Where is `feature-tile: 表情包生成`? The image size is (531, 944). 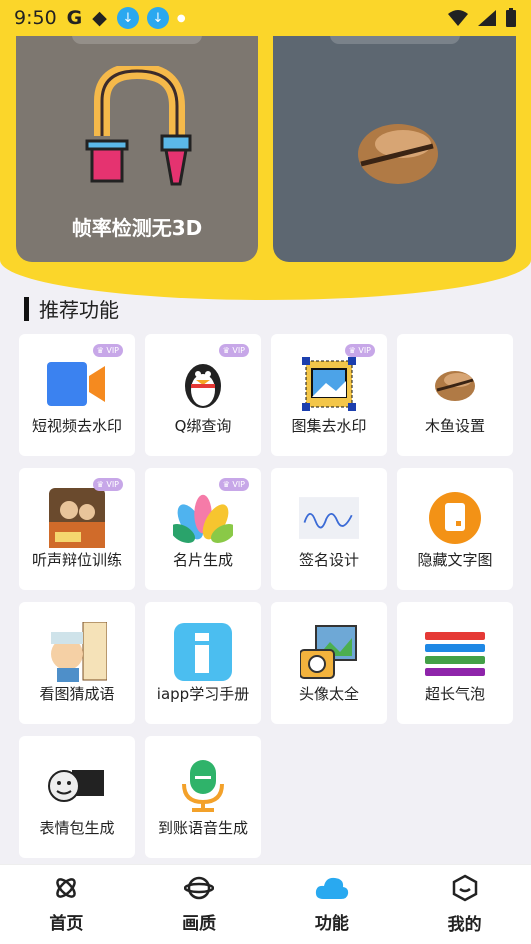
feature-tile: 表情包生成 is located at coordinates (77, 797).